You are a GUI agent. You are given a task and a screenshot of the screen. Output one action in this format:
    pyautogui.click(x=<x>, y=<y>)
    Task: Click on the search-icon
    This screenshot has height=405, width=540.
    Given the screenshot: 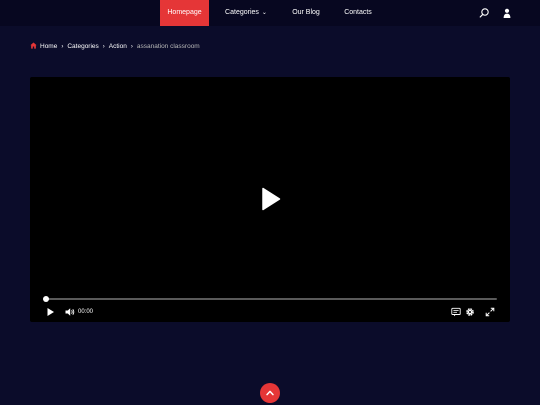 What is the action you would take?
    pyautogui.click(x=484, y=13)
    